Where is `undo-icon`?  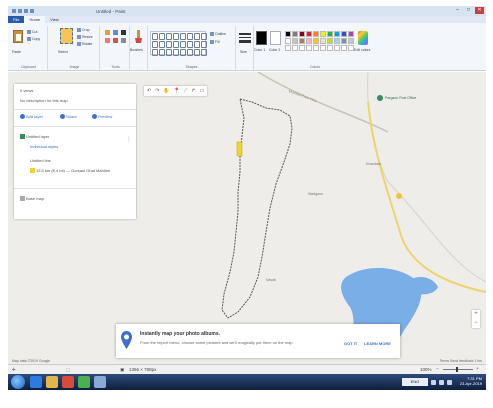
undo-icon is located at coordinates (26, 11).